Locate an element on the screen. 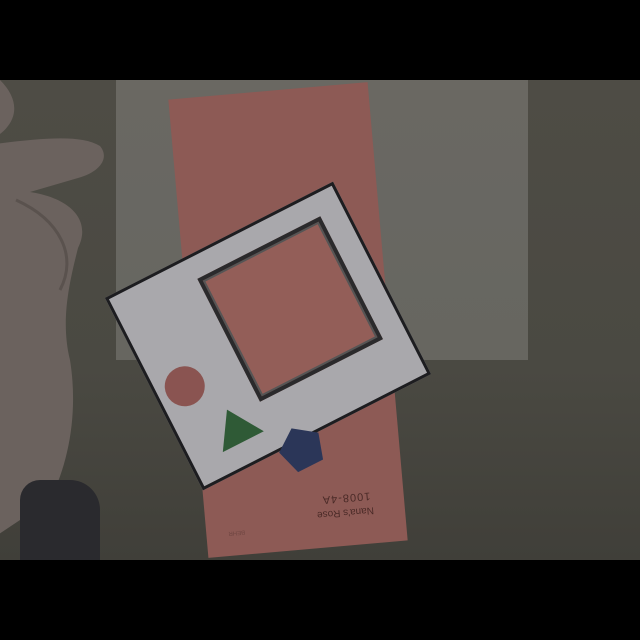 The height and width of the screenshot is (640, 640). pentagon-shape-icon is located at coordinates (301, 450).